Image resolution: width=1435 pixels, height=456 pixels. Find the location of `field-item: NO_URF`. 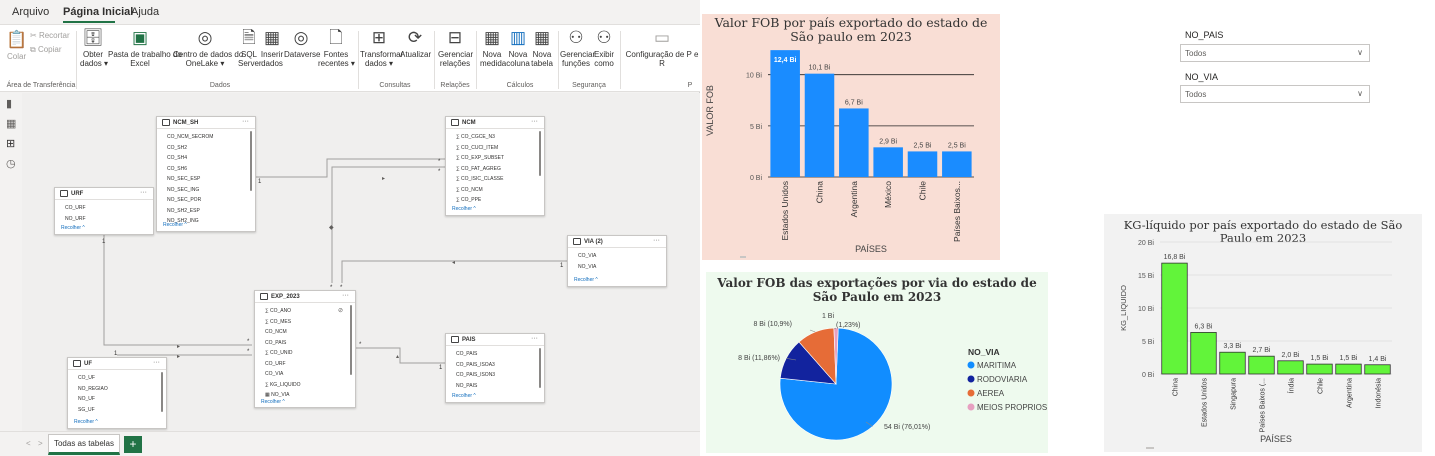

field-item: NO_URF is located at coordinates (109, 219).